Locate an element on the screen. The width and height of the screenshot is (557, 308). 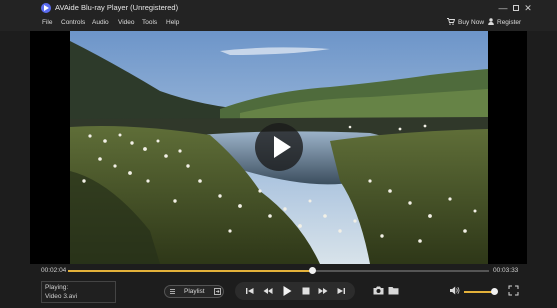
folder-icon is located at coordinates (393, 290).